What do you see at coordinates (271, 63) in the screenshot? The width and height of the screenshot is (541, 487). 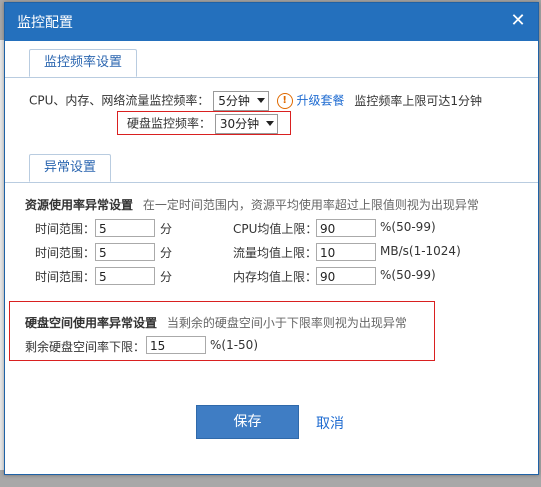 I see `monitor-freq-tabbar: 监控频率设置` at bounding box center [271, 63].